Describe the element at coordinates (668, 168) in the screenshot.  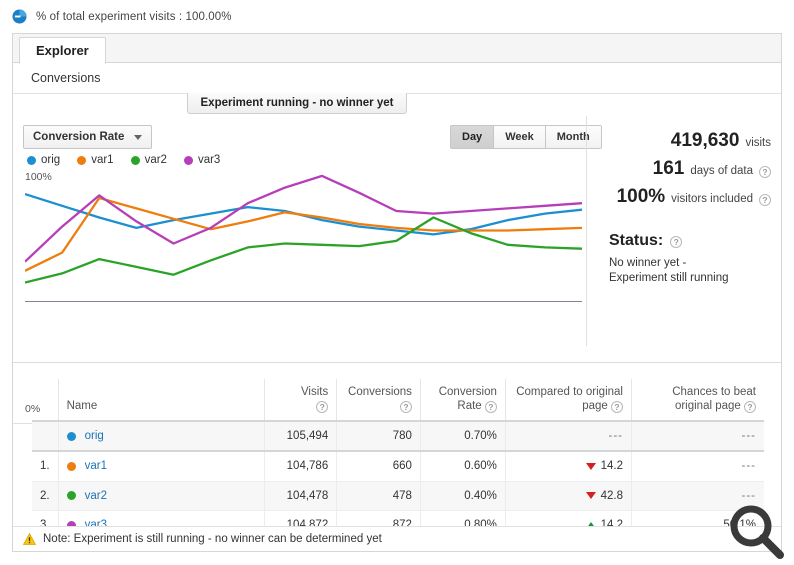
I see `stat-days-value: 161` at that location.